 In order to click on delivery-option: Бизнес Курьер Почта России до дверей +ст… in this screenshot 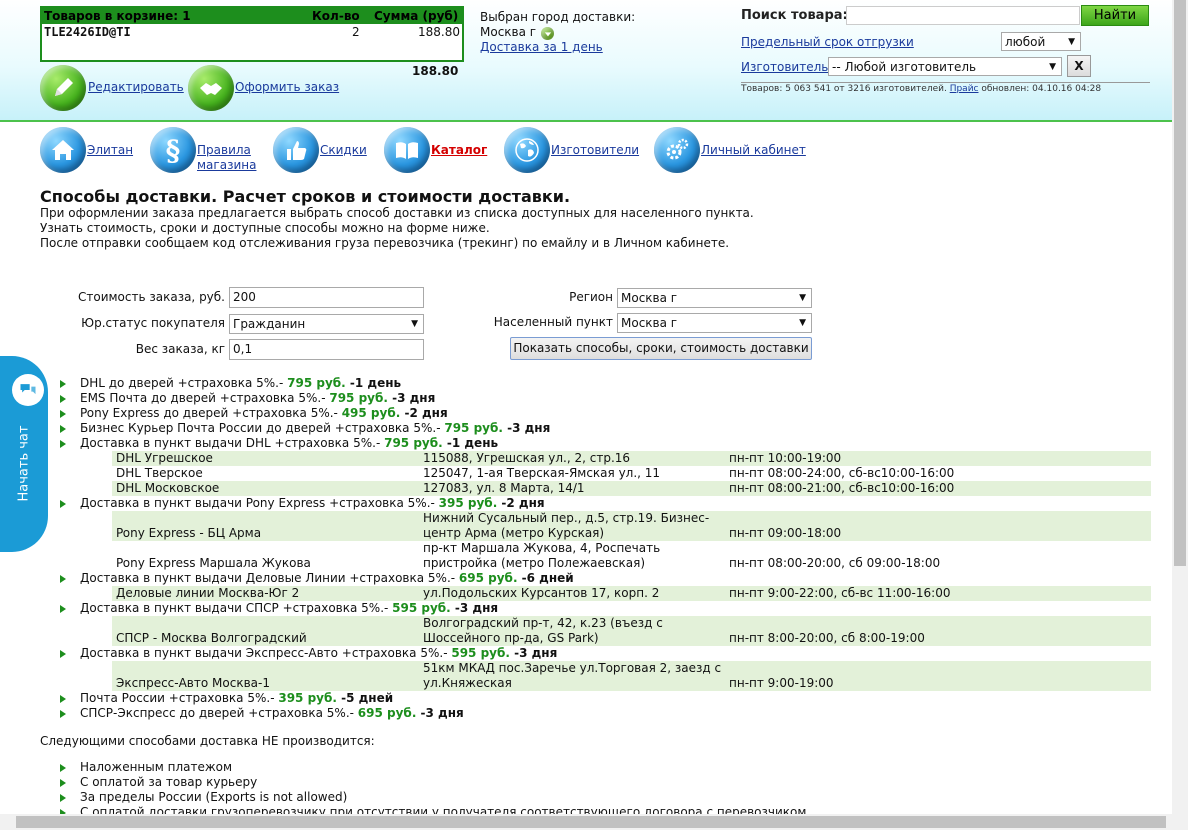, I will do `click(315, 428)`.